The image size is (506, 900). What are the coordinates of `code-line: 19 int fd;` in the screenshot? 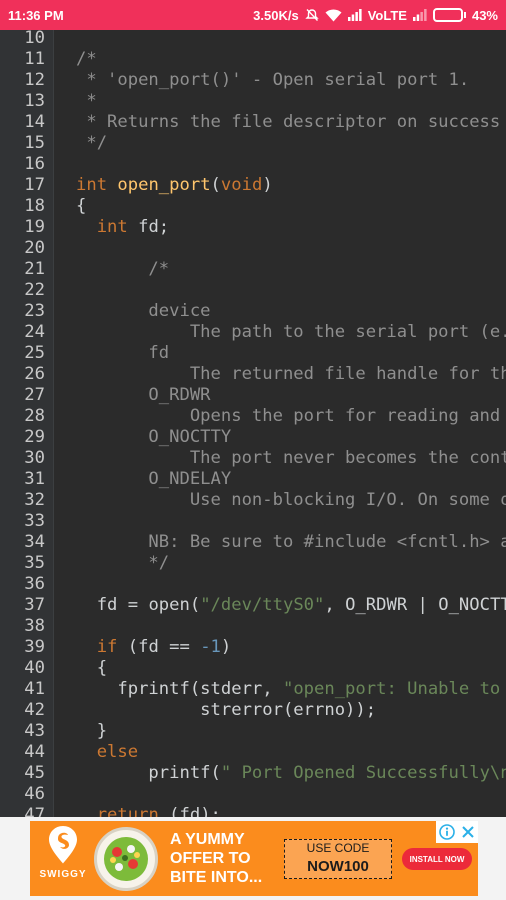 It's located at (253, 227).